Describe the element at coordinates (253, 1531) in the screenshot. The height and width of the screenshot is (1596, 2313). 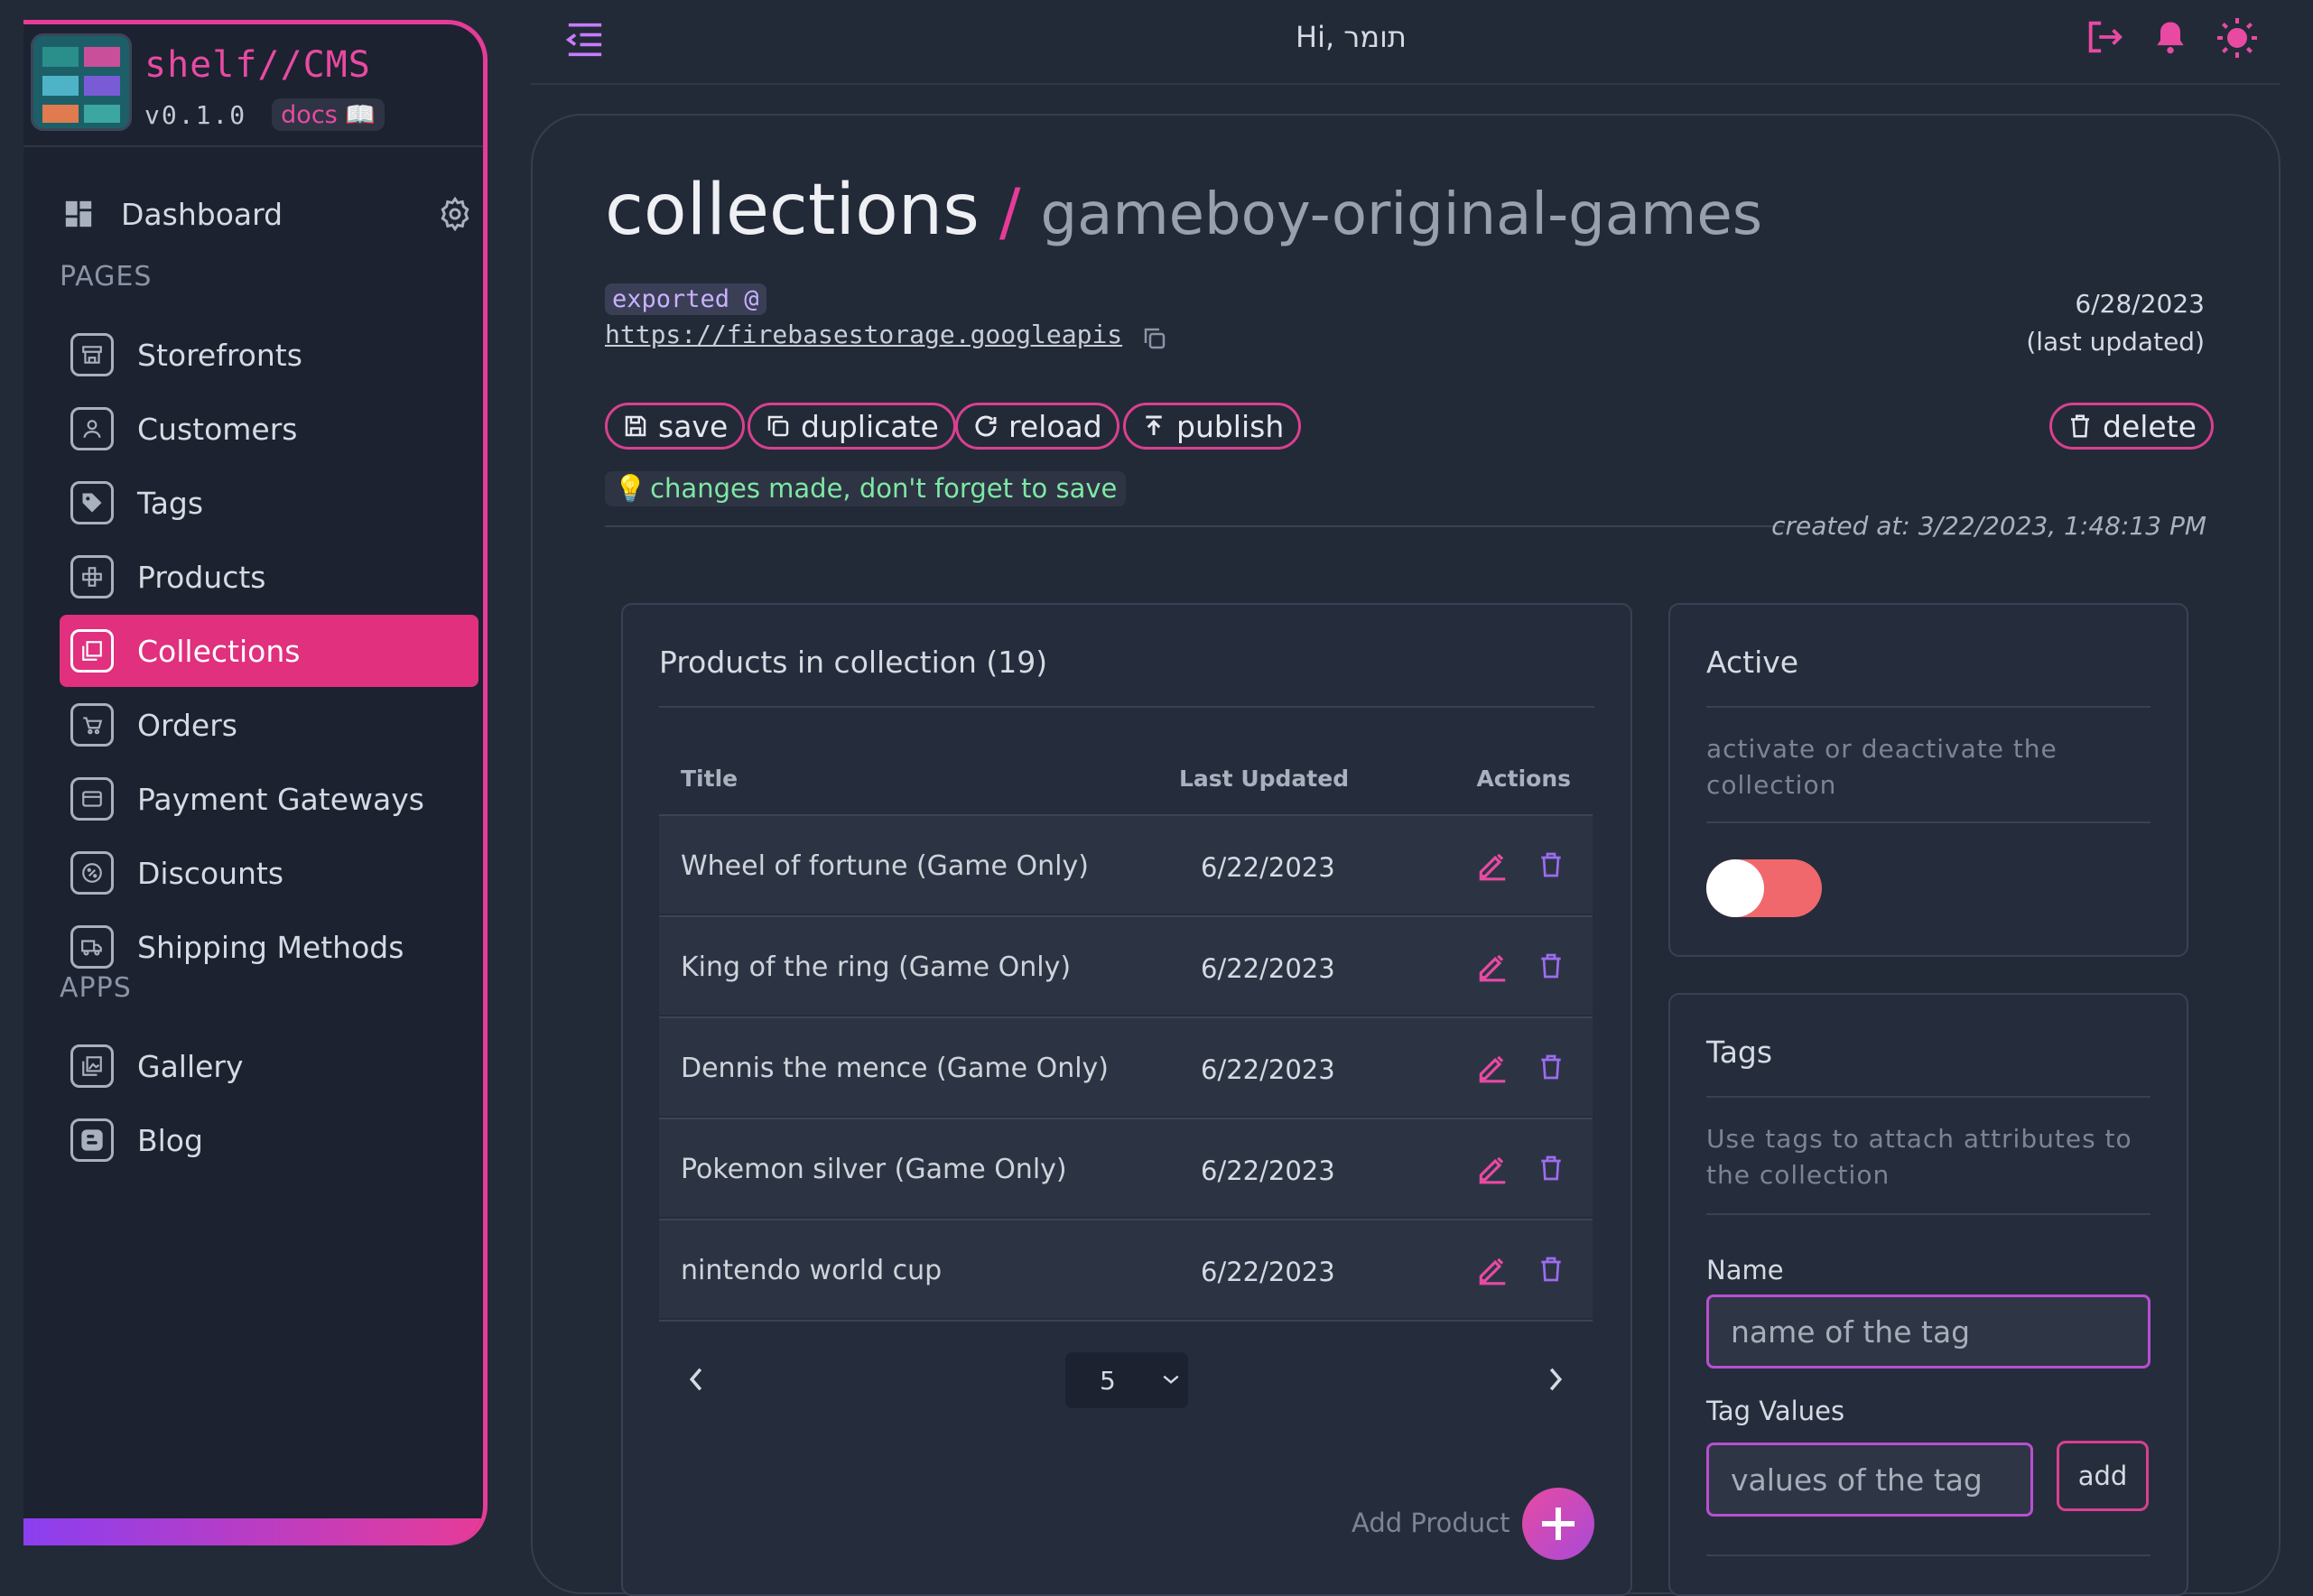
I see `sidebar-bottom-gradient` at that location.